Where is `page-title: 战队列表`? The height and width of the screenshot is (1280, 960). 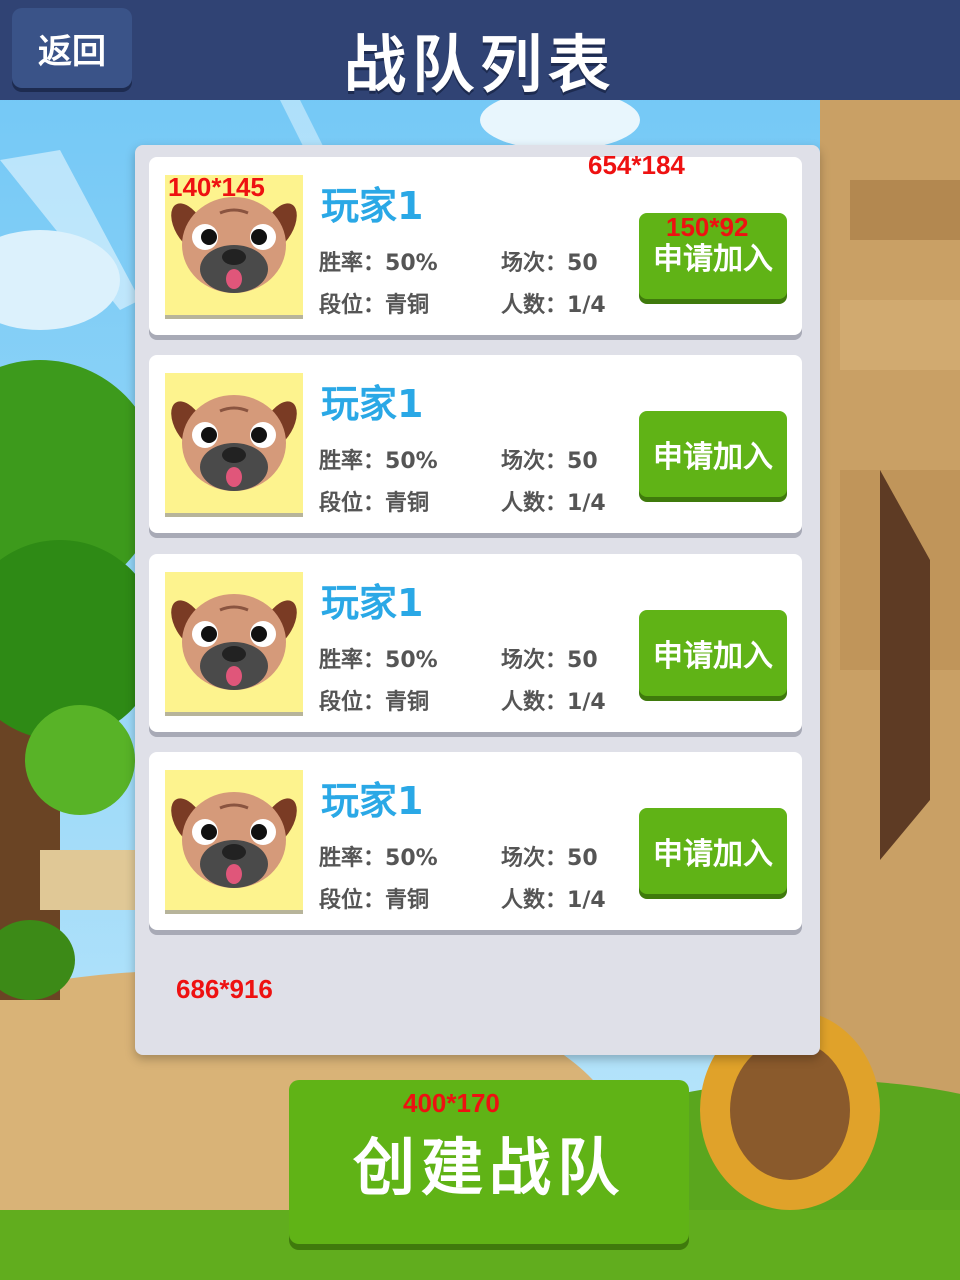
page-title: 战队列表 is located at coordinates (479, 64).